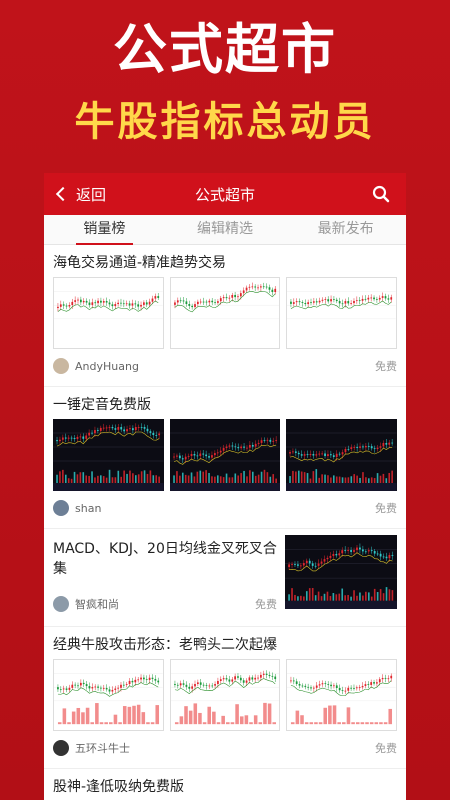  I want to click on tab-bar: 销量榜 编辑精选 最新发布, so click(225, 230).